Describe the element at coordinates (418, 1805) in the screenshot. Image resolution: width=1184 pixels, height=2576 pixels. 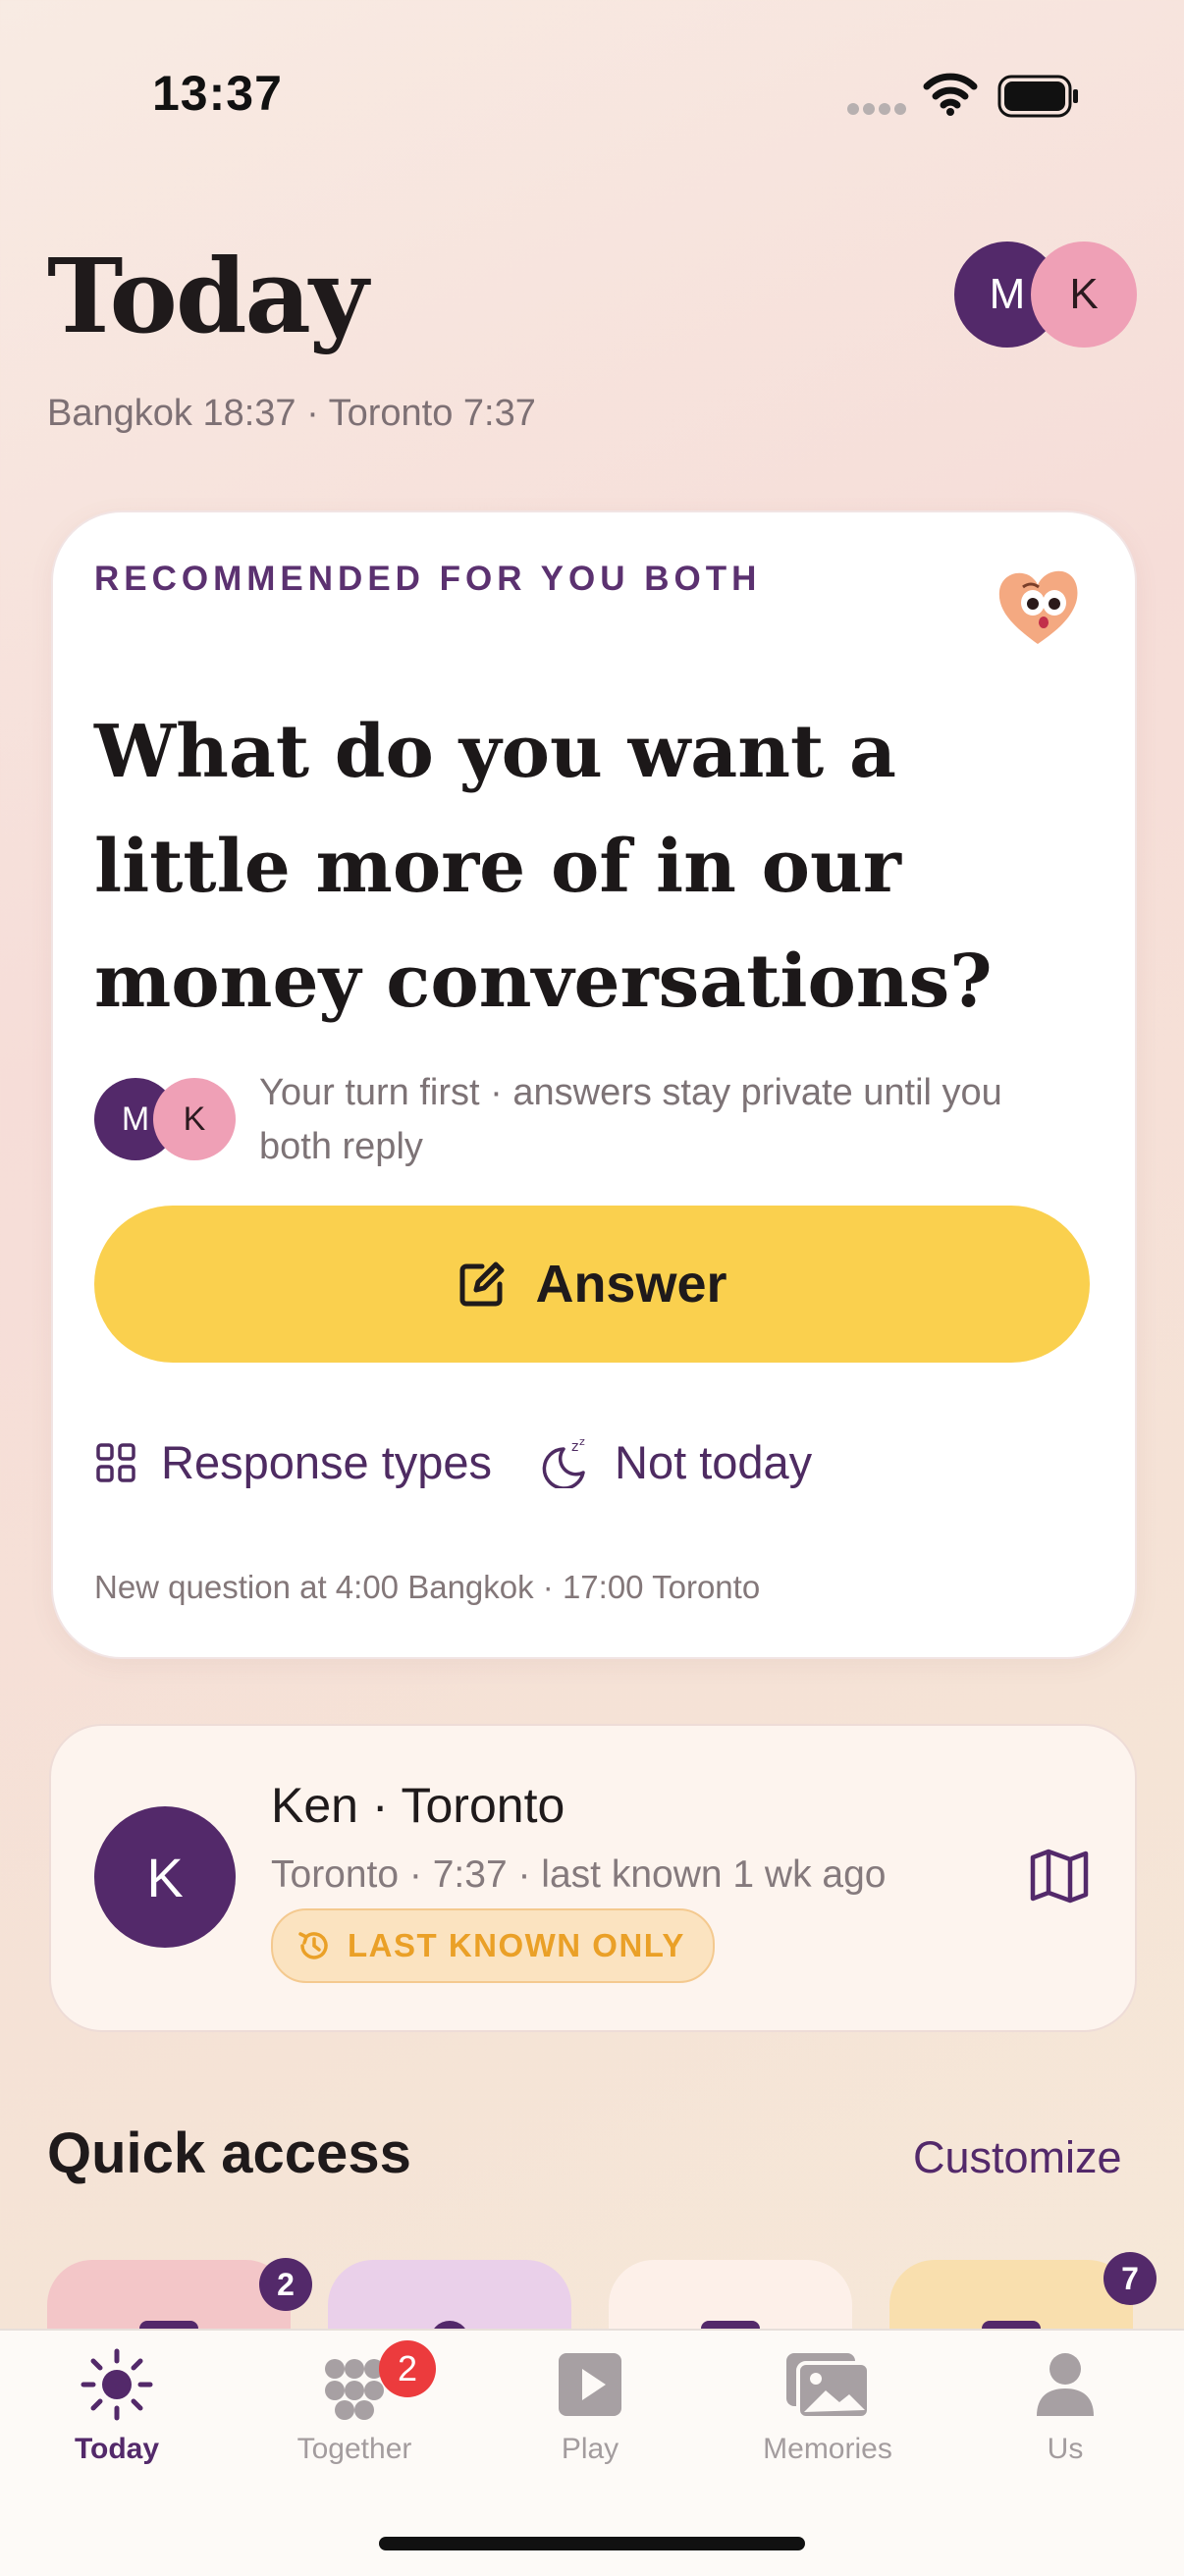
I see `partner-name: Ken · Toronto` at that location.